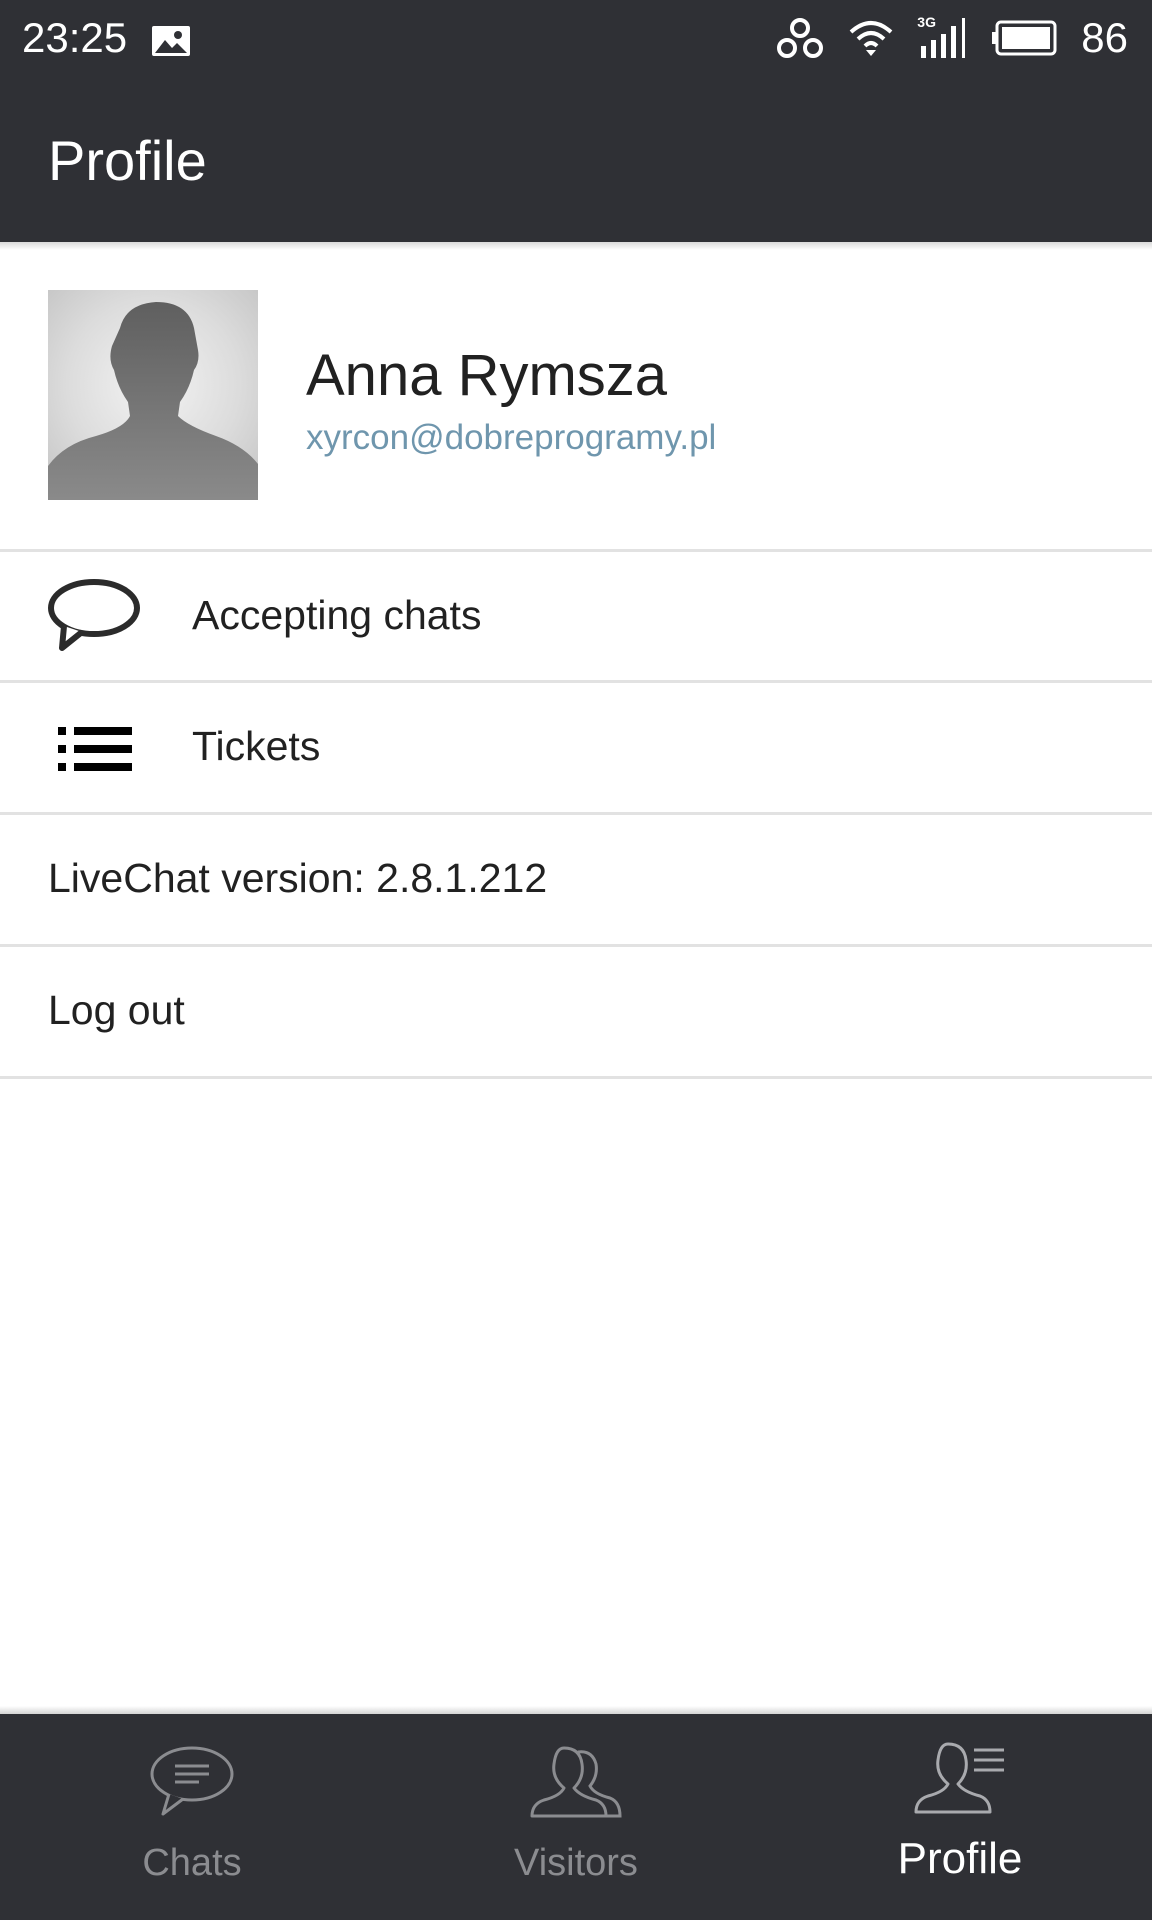 The width and height of the screenshot is (1152, 1920). I want to click on status-time: 23:25, so click(75, 37).